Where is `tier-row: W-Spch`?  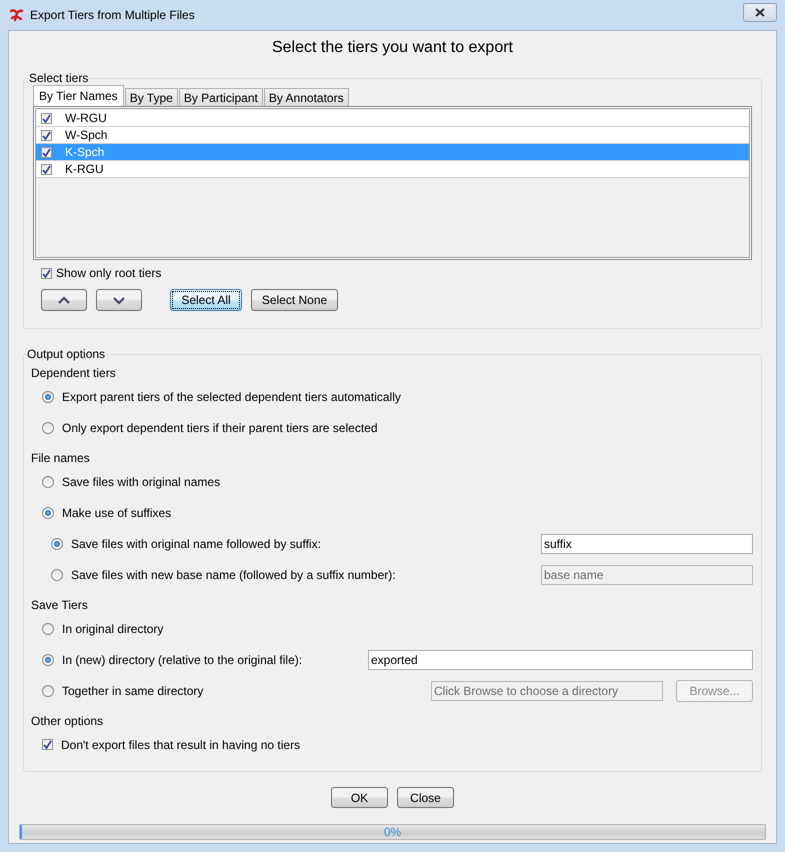
tier-row: W-Spch is located at coordinates (392, 135).